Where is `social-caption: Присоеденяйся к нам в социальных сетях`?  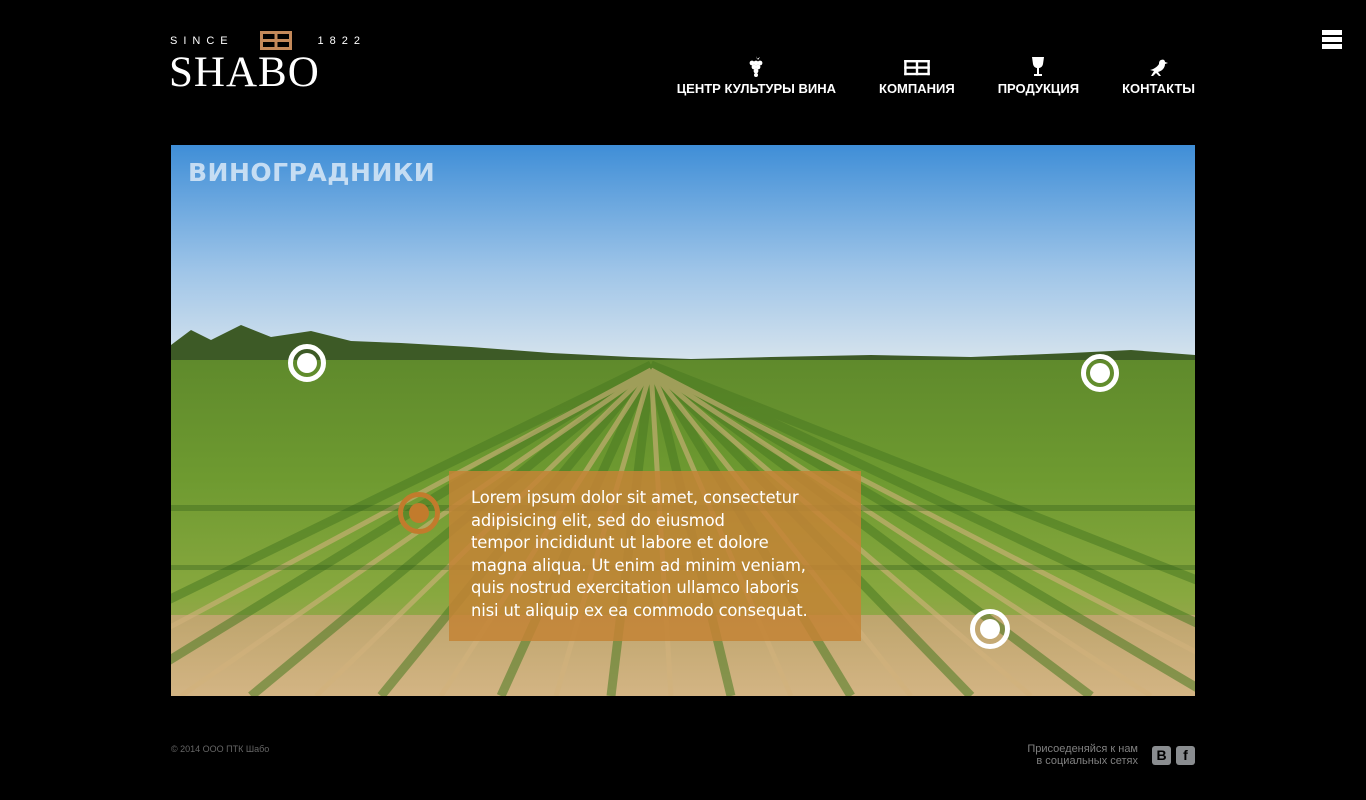
social-caption: Присоеденяйся к нам в социальных сетях is located at coordinates (1082, 755).